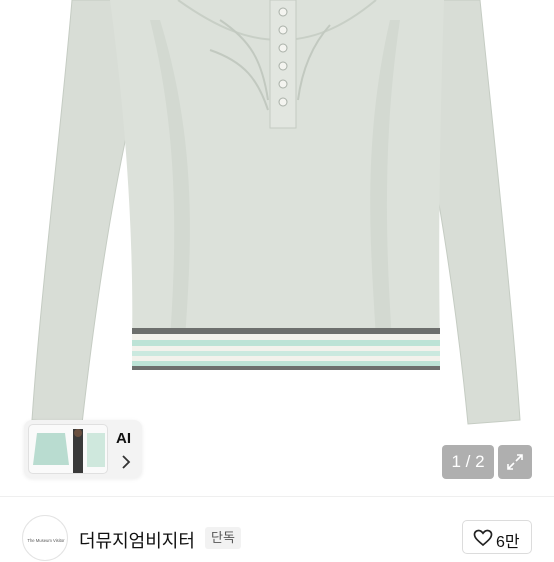  I want to click on like-button: 6만, so click(497, 537).